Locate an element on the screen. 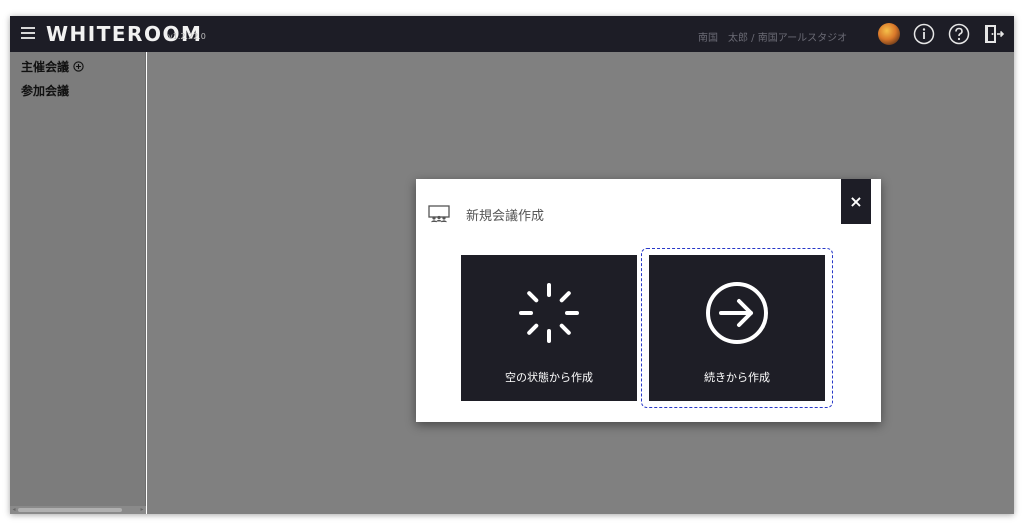 The width and height of the screenshot is (1024, 530). menu-icon is located at coordinates (28, 33).